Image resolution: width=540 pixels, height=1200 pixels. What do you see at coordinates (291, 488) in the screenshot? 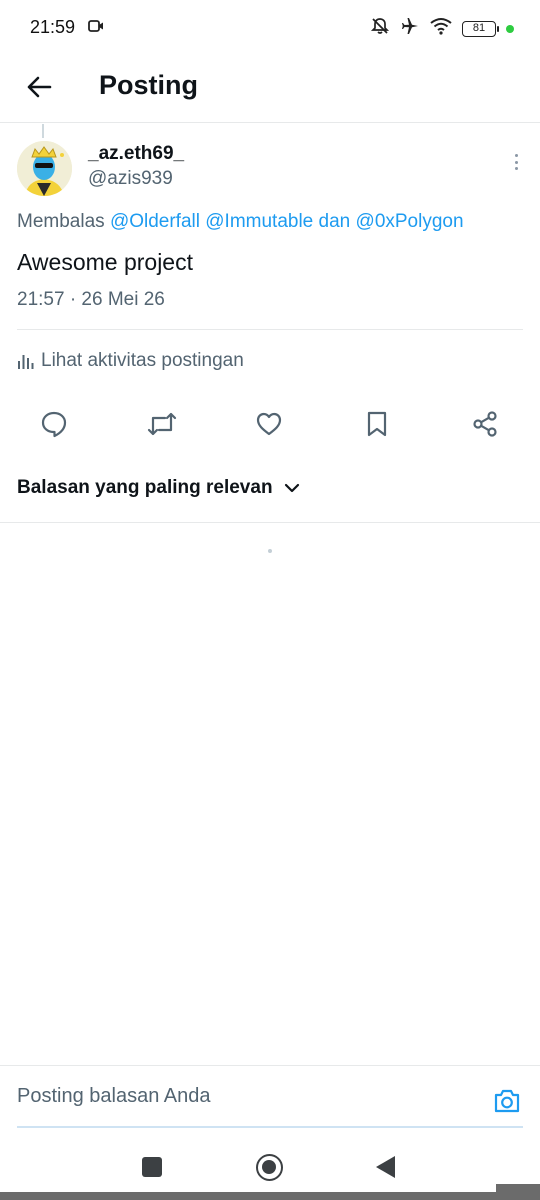
I see `chevron-down-icon` at bounding box center [291, 488].